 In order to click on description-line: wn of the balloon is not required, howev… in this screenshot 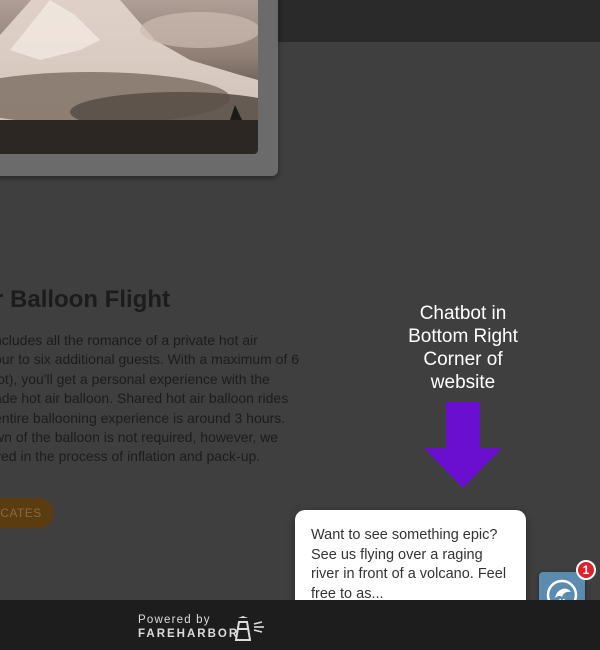, I will do `click(139, 437)`.